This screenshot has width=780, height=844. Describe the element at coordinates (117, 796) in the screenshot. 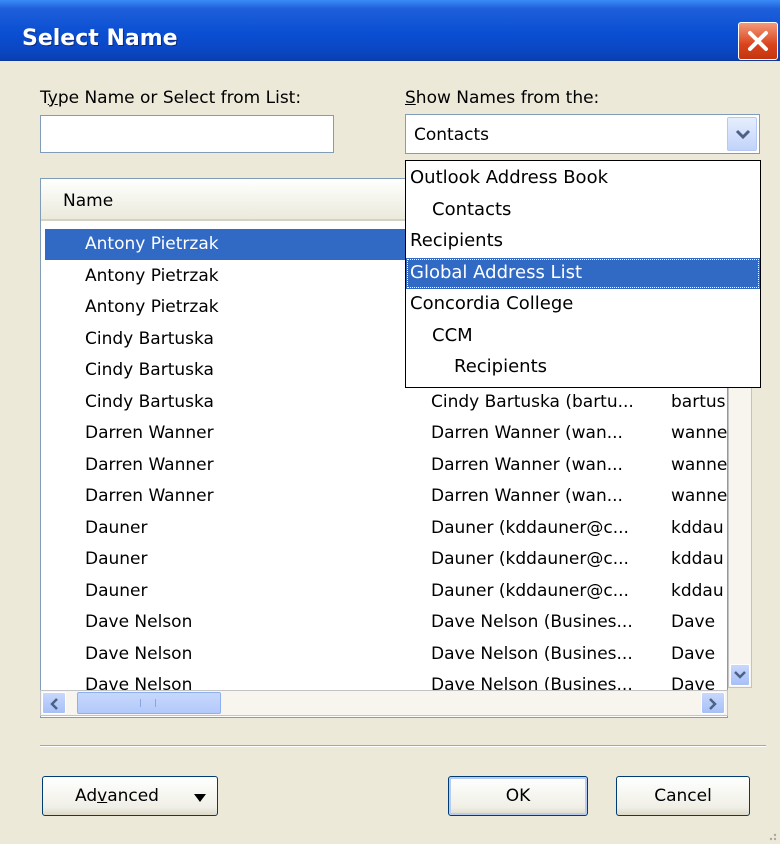

I see `advanced-label: Advanced` at that location.